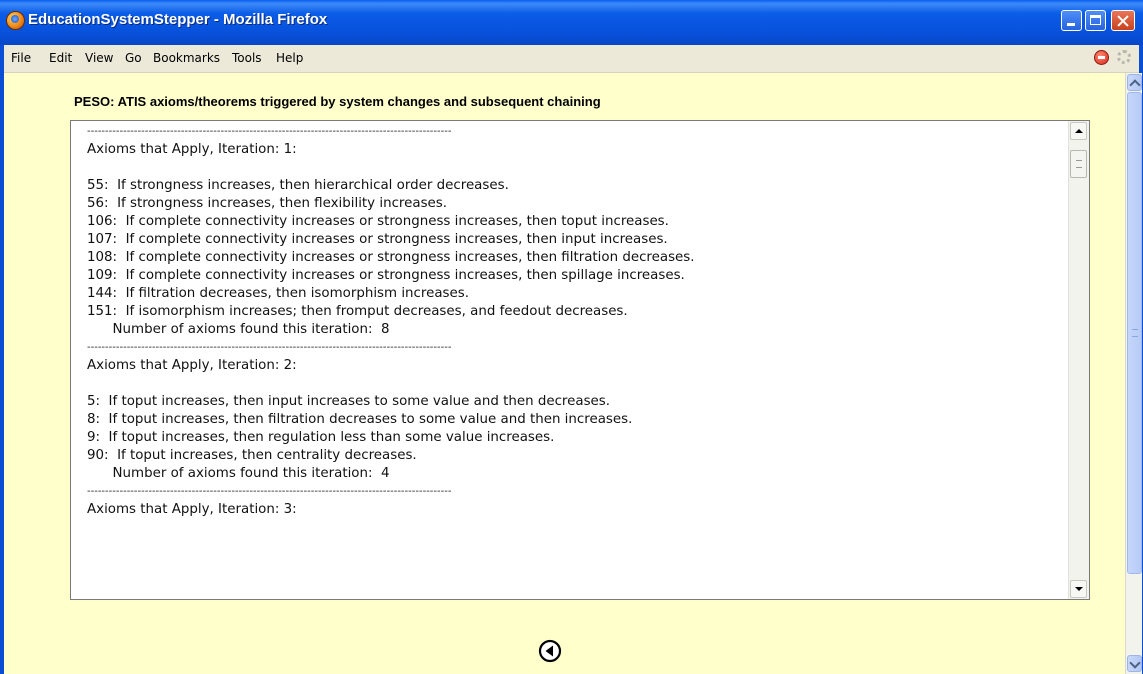 The image size is (1143, 674). What do you see at coordinates (1078, 131) in the screenshot?
I see `scroll-up-arrow-icon` at bounding box center [1078, 131].